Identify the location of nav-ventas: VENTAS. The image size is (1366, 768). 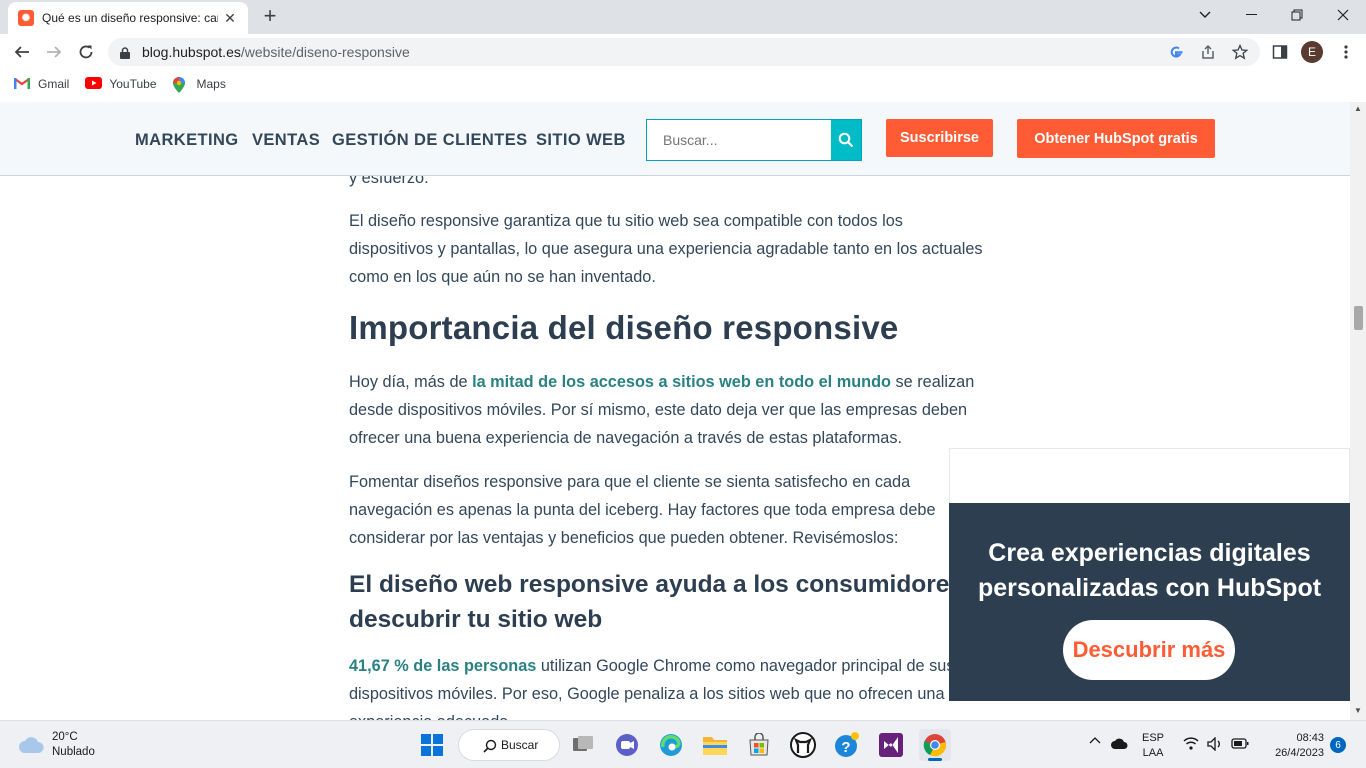
(286, 140).